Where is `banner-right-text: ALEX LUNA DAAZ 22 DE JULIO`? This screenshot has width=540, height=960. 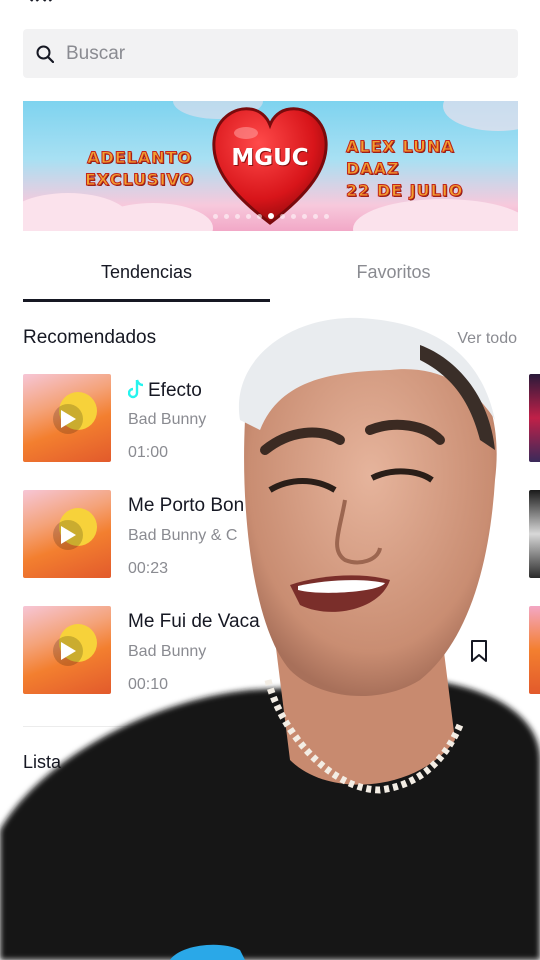
banner-right-text: ALEX LUNA DAAZ 22 DE JULIO is located at coordinates (404, 169).